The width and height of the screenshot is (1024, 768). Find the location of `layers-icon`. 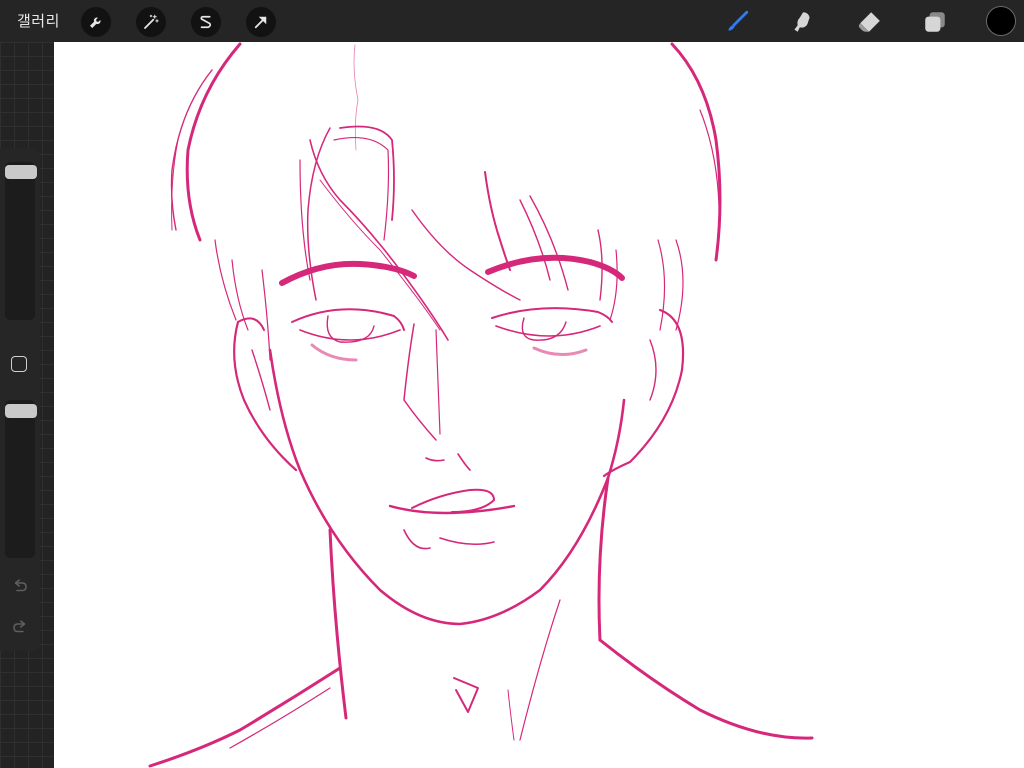

layers-icon is located at coordinates (935, 22).